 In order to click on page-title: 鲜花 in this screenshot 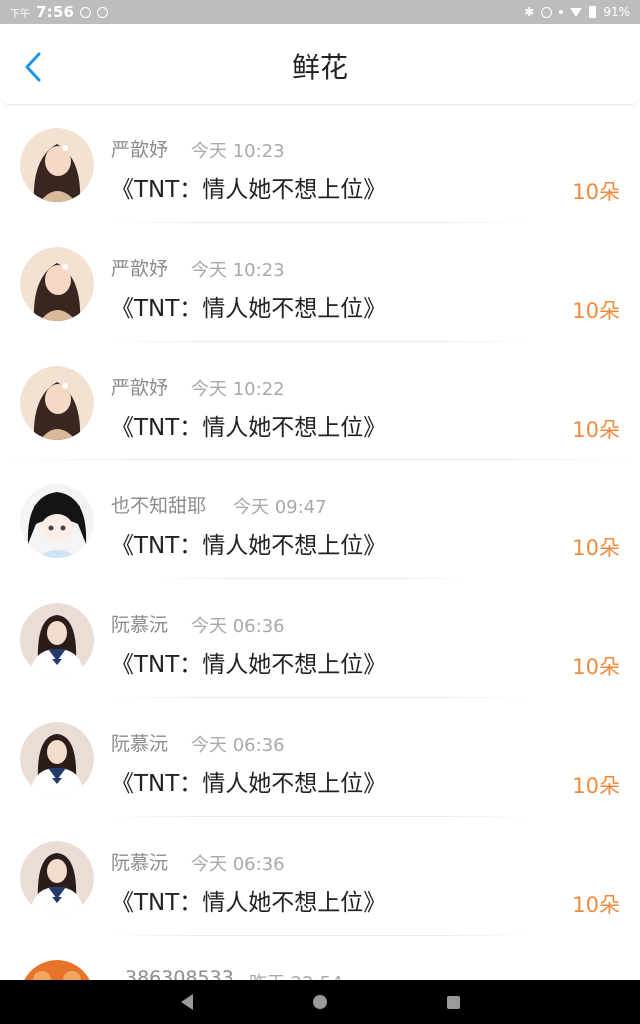, I will do `click(319, 67)`.